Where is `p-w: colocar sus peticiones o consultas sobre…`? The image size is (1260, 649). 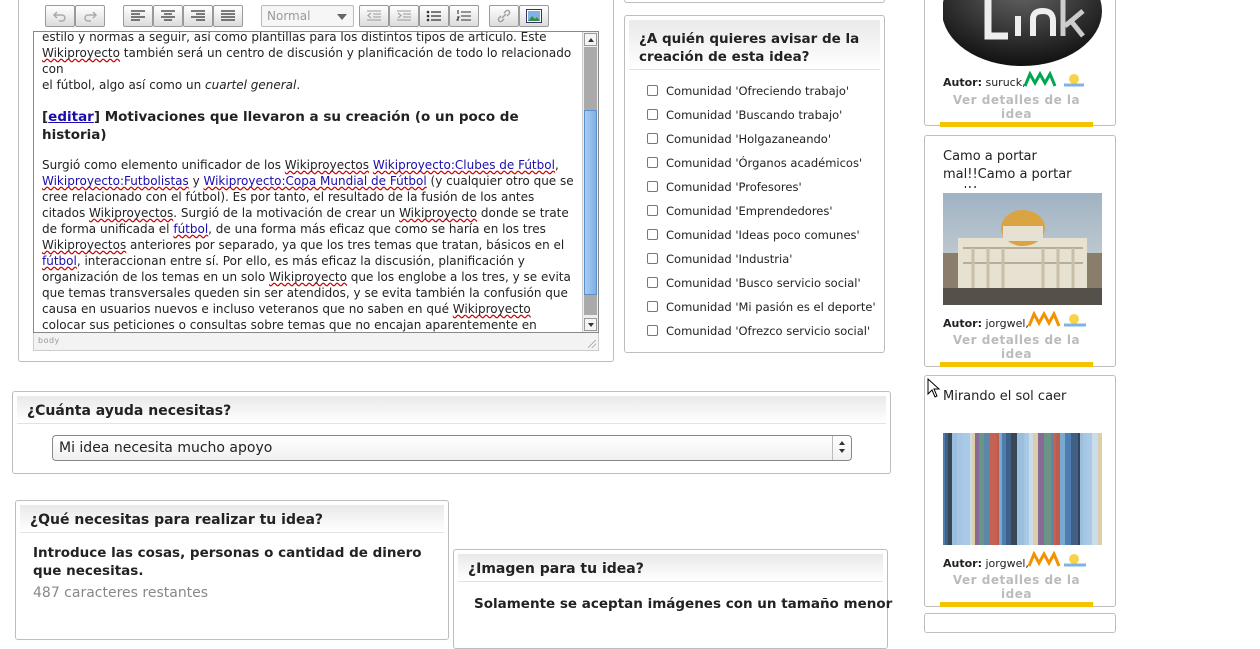
p-w: colocar sus peticiones o consultas sobre… is located at coordinates (289, 325).